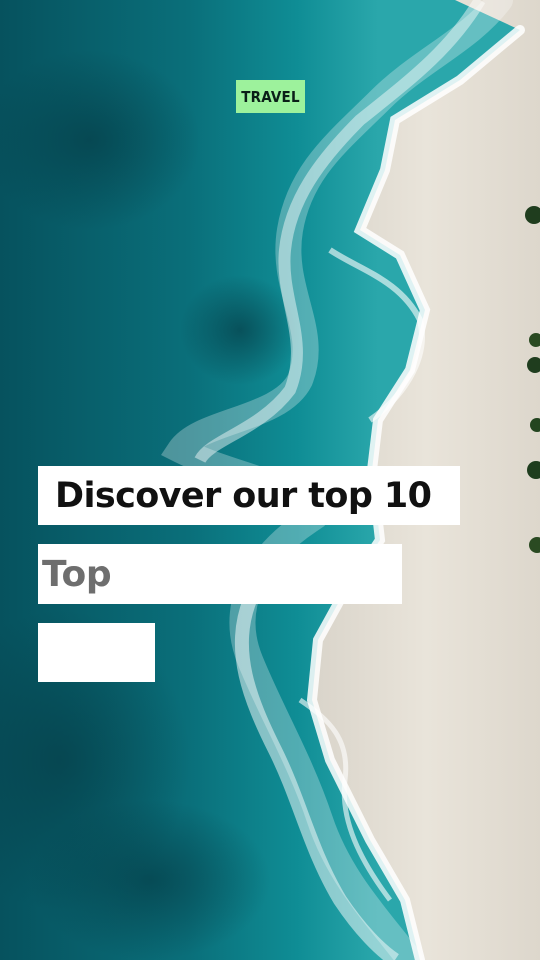 Image resolution: width=540 pixels, height=960 pixels. Describe the element at coordinates (96, 652) in the screenshot. I see `headline-line-3-empty` at that location.